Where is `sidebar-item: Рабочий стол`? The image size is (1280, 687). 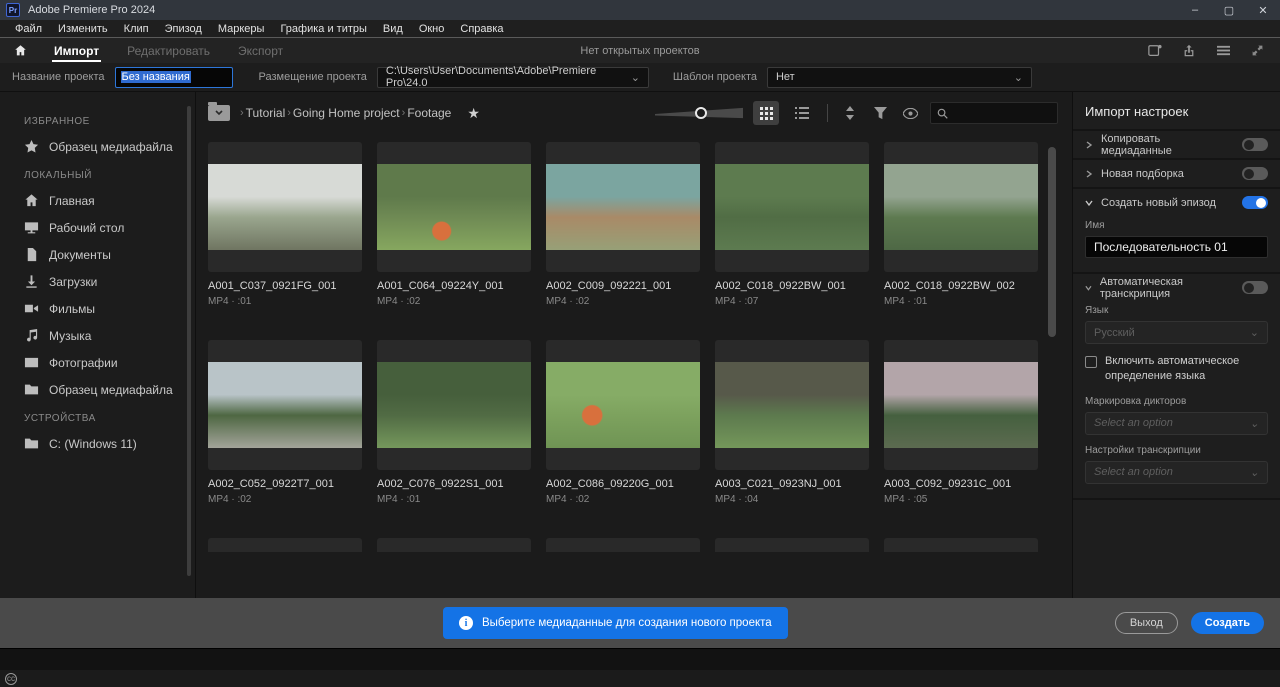 sidebar-item: Рабочий стол is located at coordinates (97, 227).